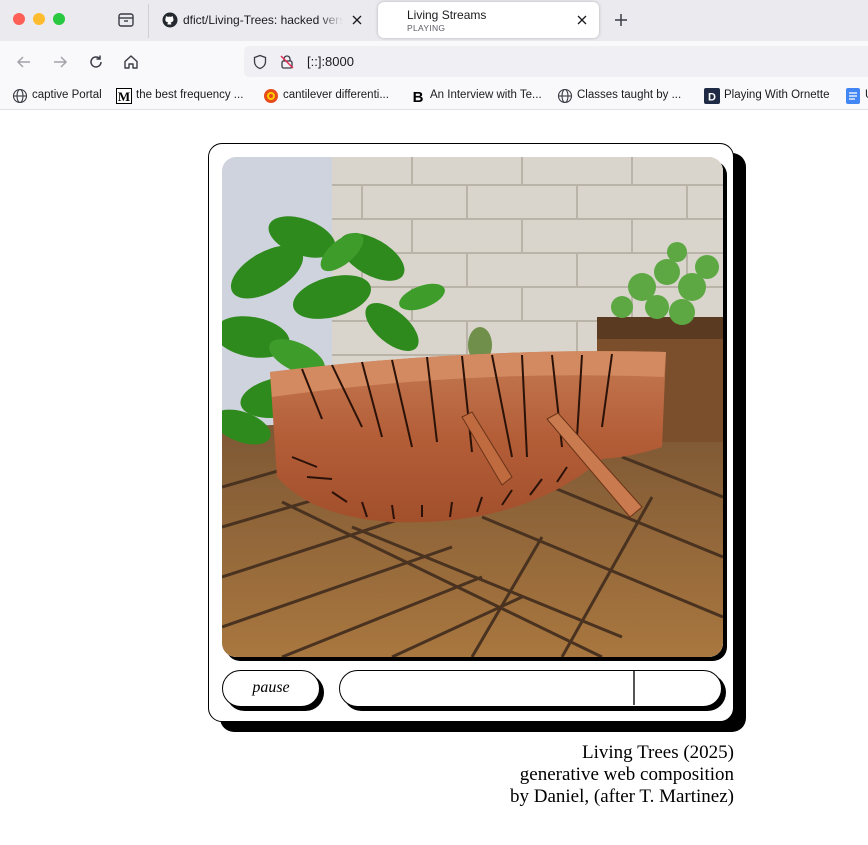 The height and width of the screenshot is (845, 868). What do you see at coordinates (488, 20) in the screenshot?
I see `tab-living-streams: Living Streams PLAYING` at bounding box center [488, 20].